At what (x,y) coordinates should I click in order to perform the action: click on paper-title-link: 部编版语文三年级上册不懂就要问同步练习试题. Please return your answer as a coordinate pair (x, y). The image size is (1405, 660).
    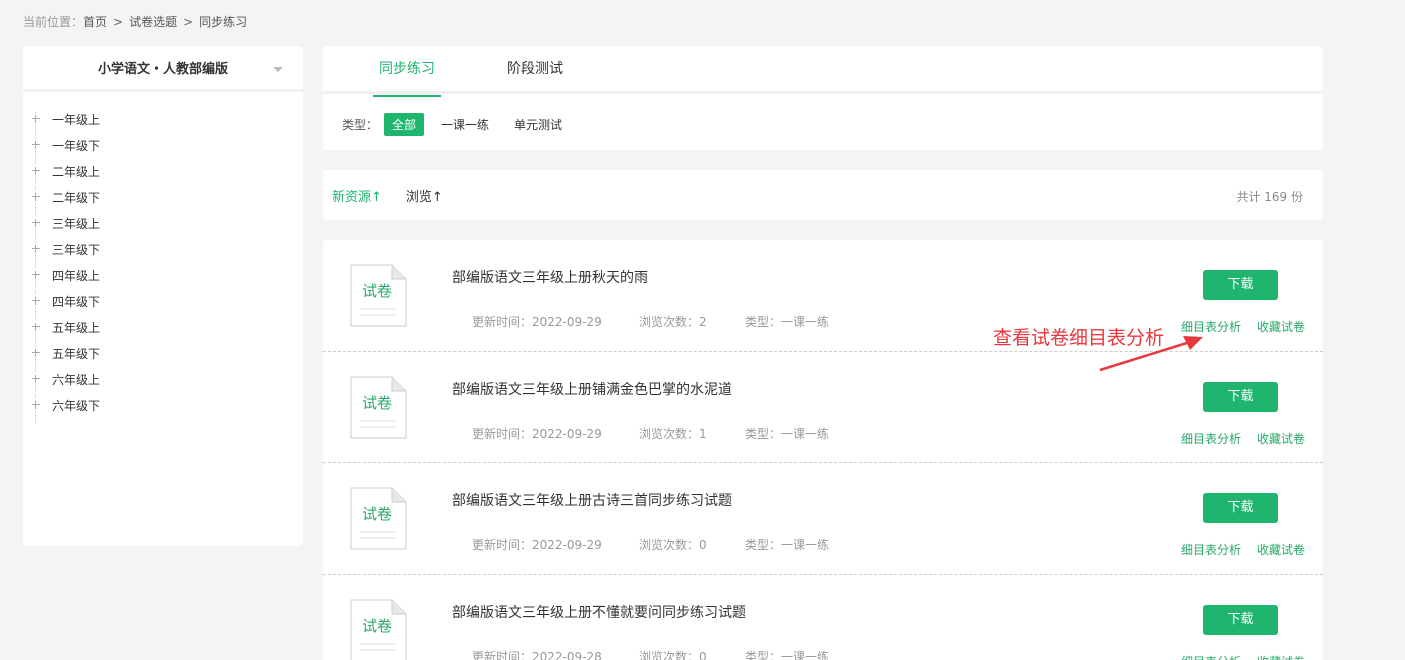
    Looking at the image, I should click on (599, 612).